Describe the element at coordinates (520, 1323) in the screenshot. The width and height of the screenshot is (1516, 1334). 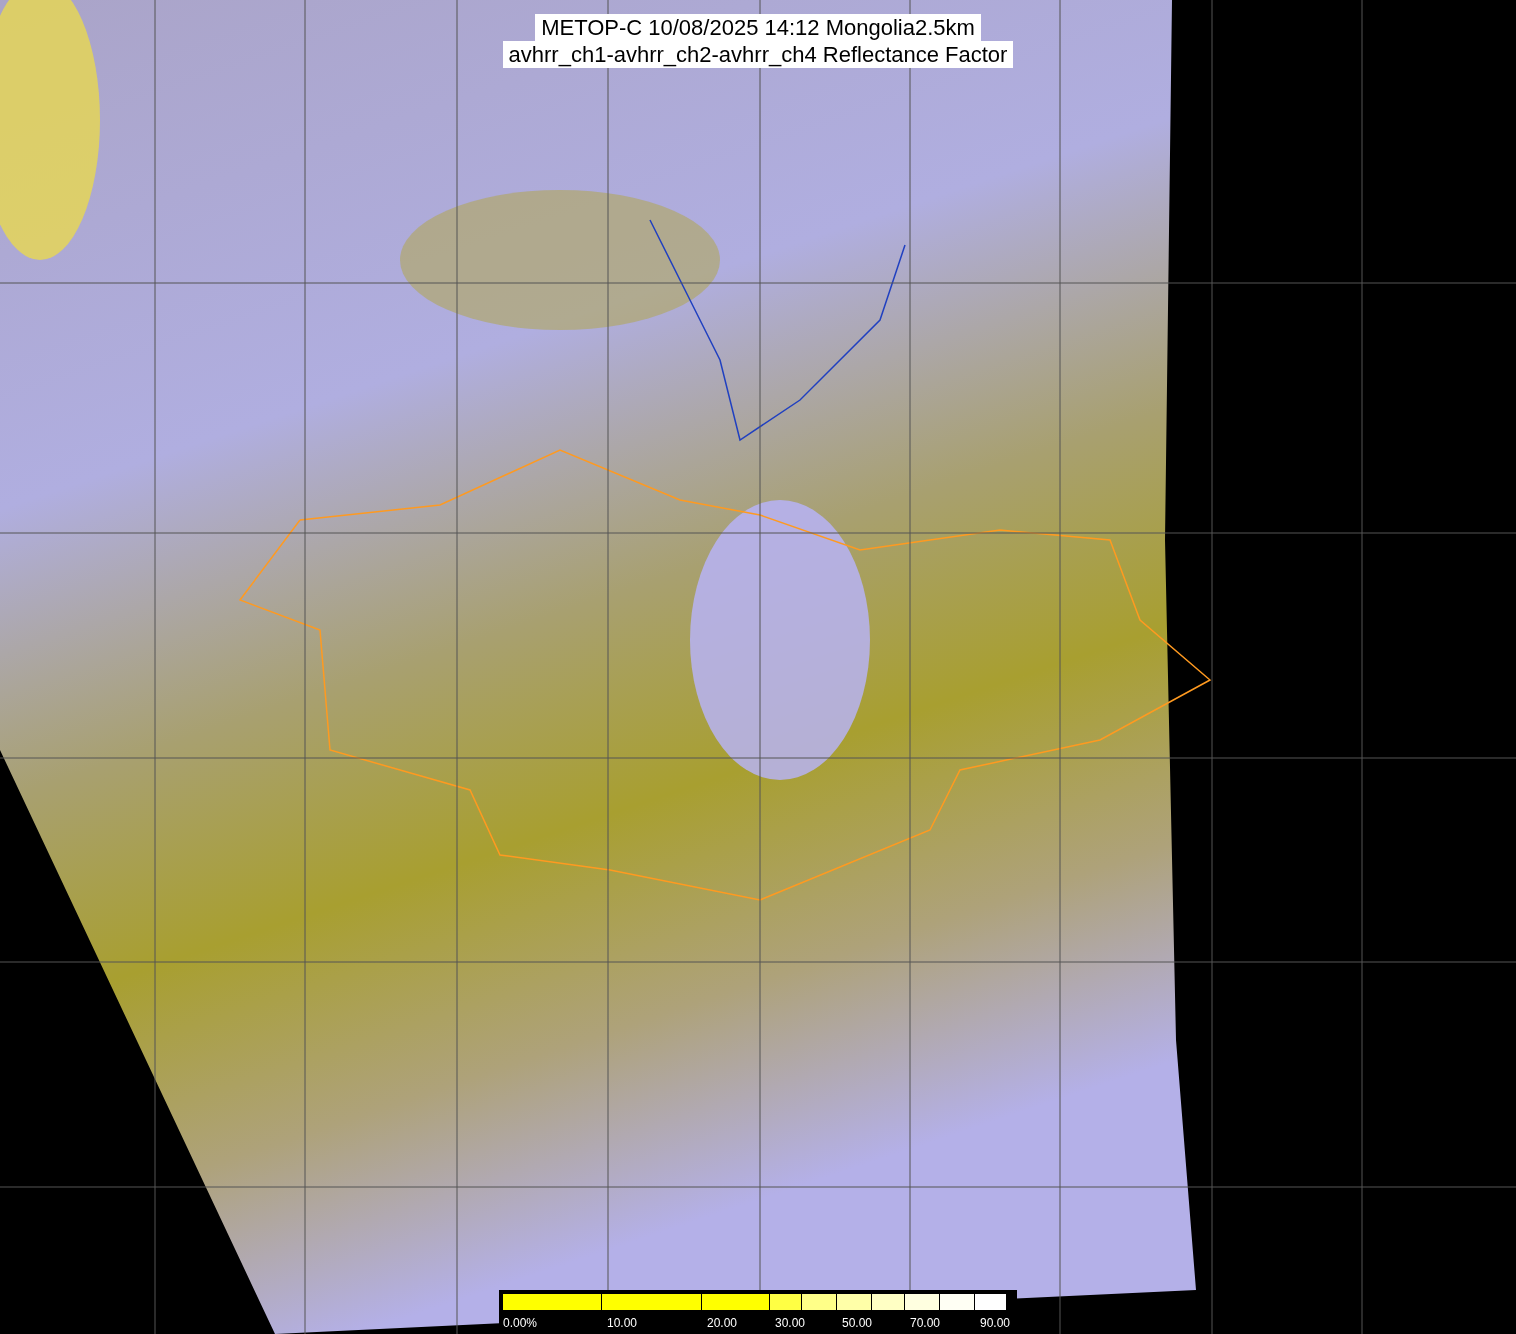
I see `colorbar-label: 0.00%` at that location.